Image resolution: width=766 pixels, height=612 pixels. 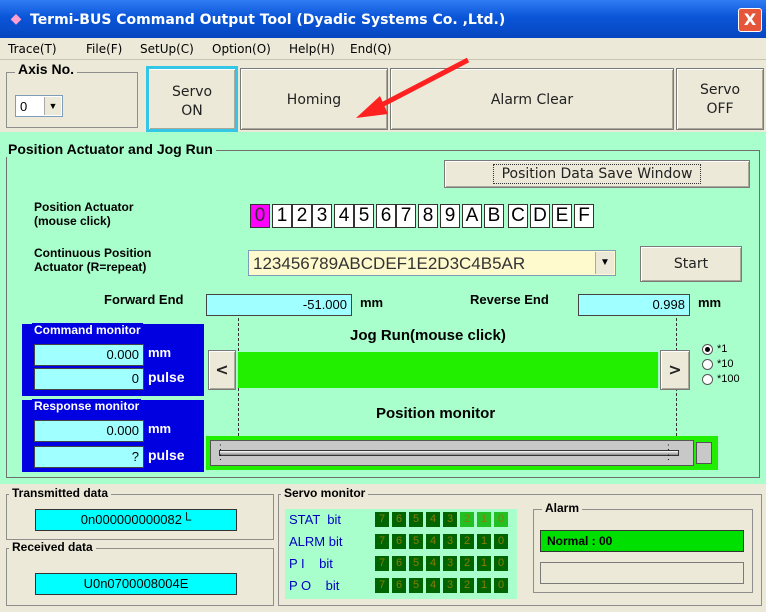 I want to click on position-slider-handle, so click(x=704, y=453).